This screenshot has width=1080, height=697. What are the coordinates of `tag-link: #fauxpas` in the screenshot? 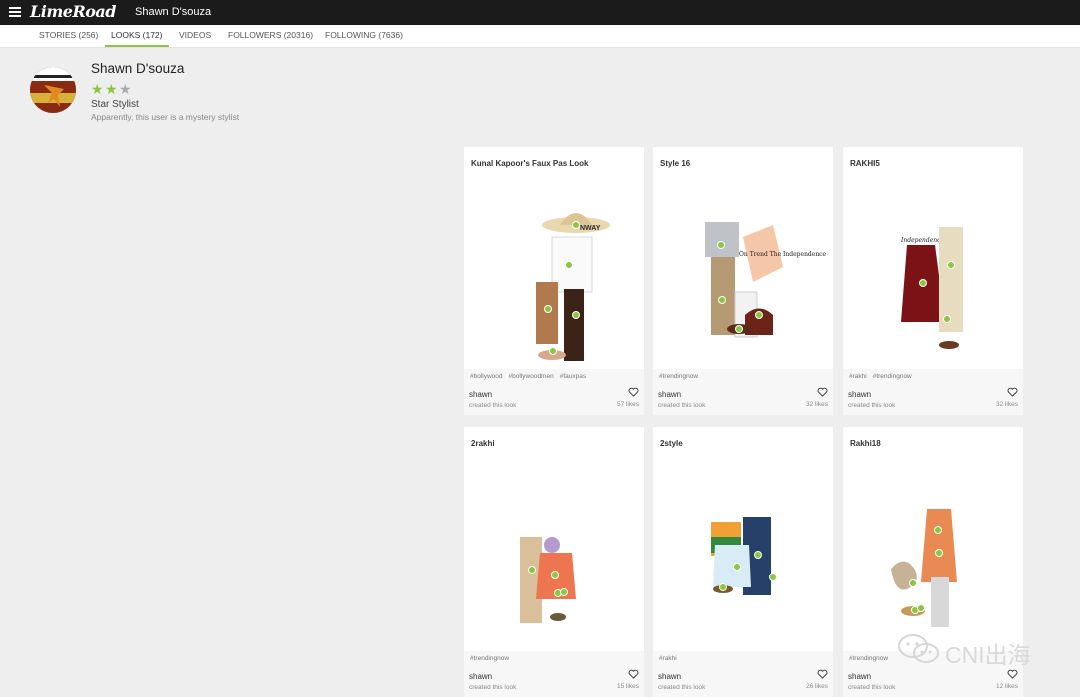 It's located at (573, 376).